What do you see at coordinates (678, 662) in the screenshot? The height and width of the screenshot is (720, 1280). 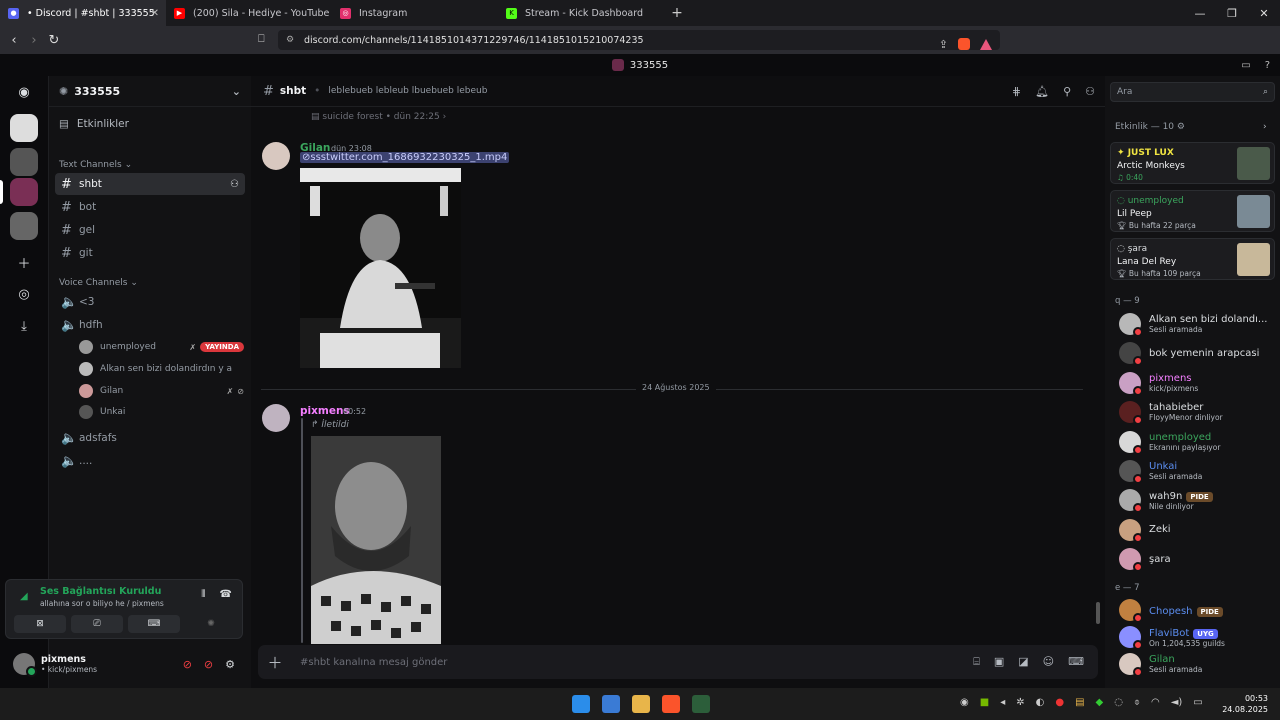 I see `message-composer: ＋ #shbt kanalına mesaj gönder ⌸ ▣ ◪ ☺ ⌨` at bounding box center [678, 662].